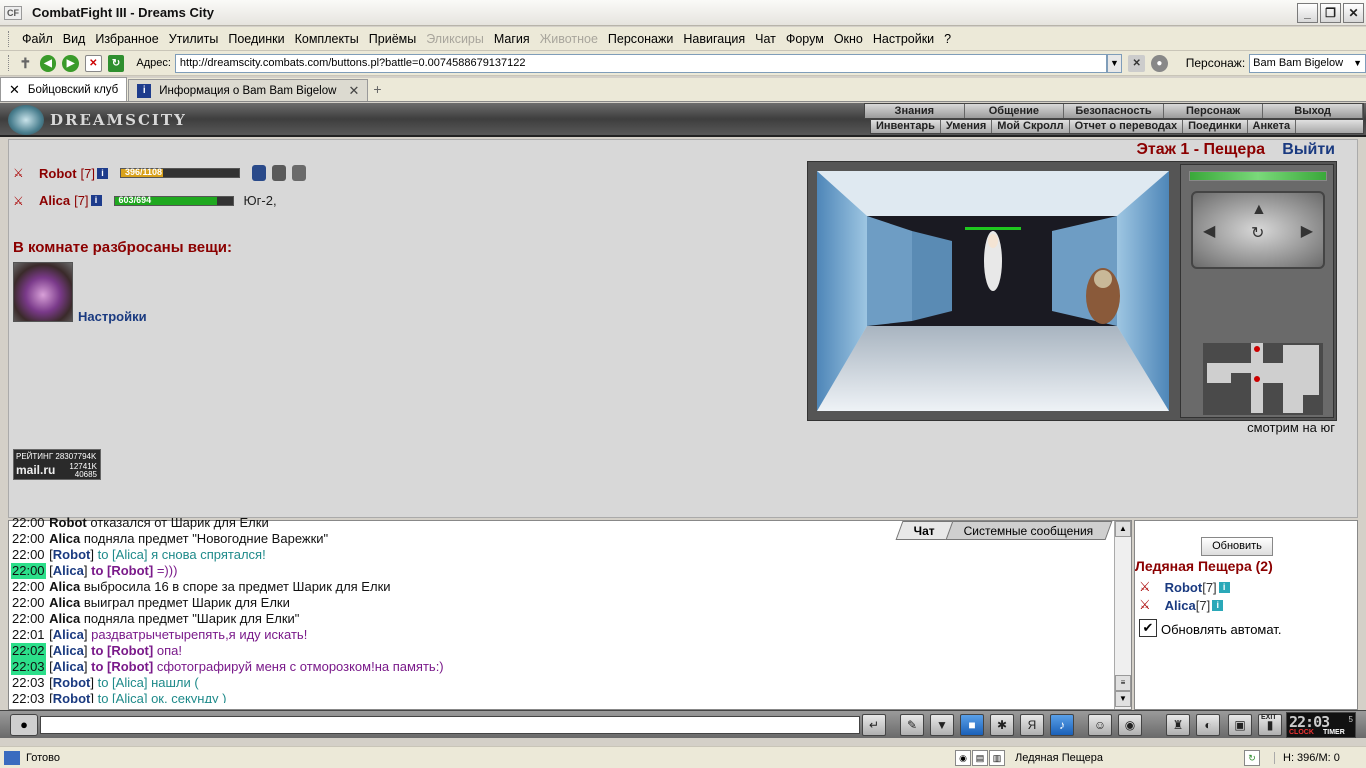 The width and height of the screenshot is (1366, 768). What do you see at coordinates (28, 651) in the screenshot?
I see `chat-timestamp: 22:02` at bounding box center [28, 651].